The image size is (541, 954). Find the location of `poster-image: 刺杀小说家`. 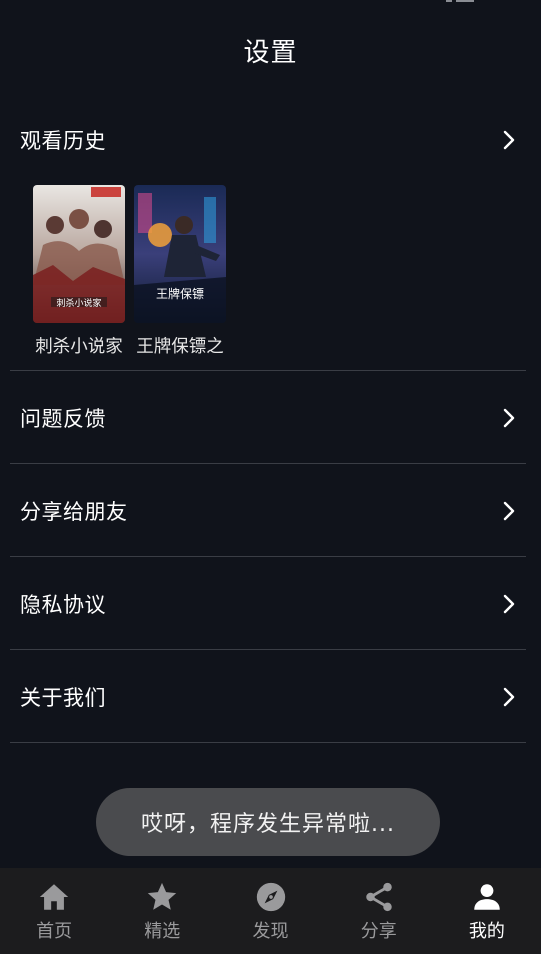

poster-image: 刺杀小说家 is located at coordinates (79, 254).